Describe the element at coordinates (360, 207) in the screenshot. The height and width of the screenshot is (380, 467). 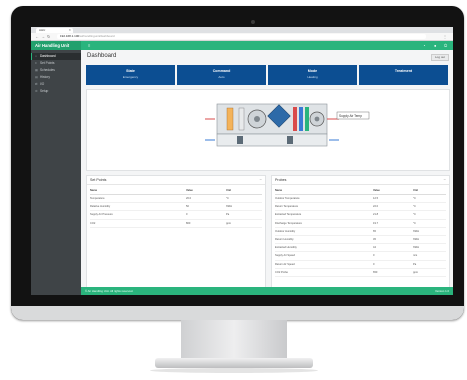
I see `table-row: Return Temperature 22.0 °C` at that location.